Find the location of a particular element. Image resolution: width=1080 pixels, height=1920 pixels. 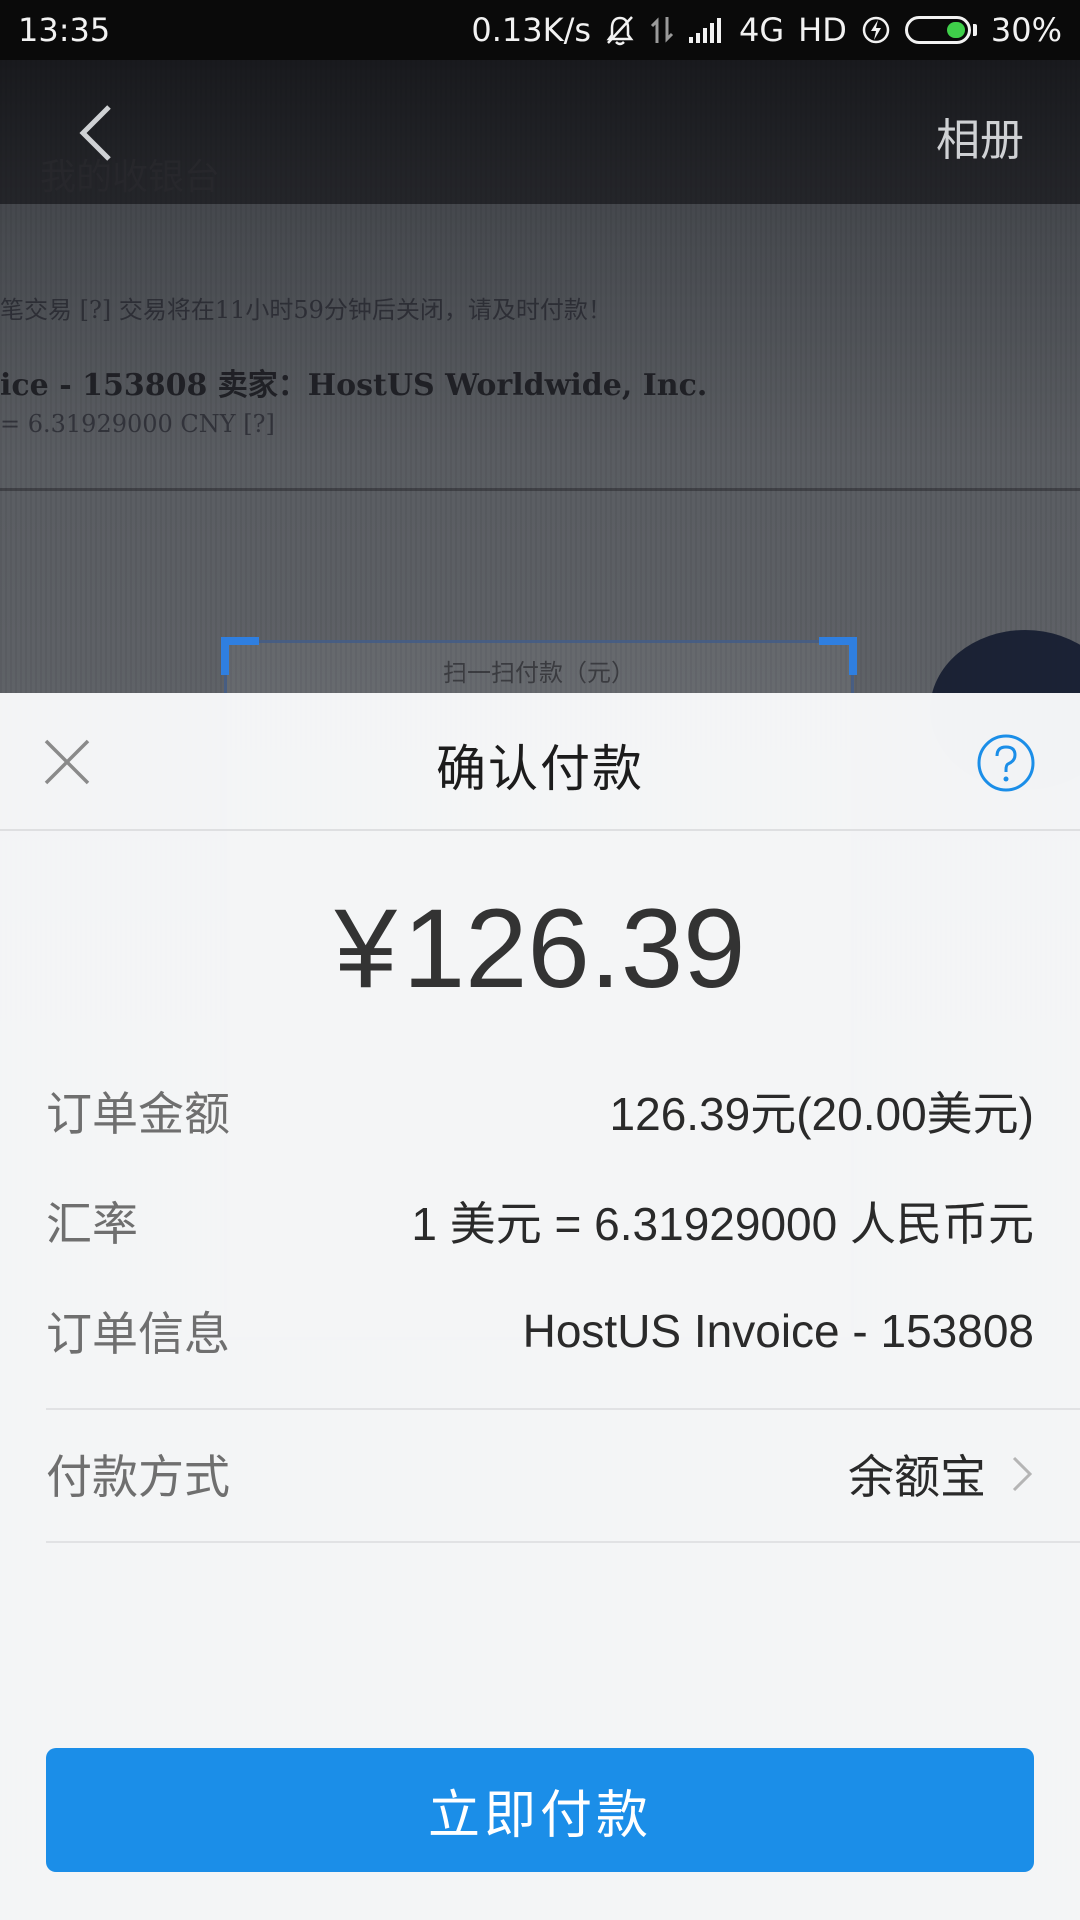

camera-text-line: 笔交易 [?] 交易将在11小时59分钟后关闭，请及时付款！ is located at coordinates (306, 310).